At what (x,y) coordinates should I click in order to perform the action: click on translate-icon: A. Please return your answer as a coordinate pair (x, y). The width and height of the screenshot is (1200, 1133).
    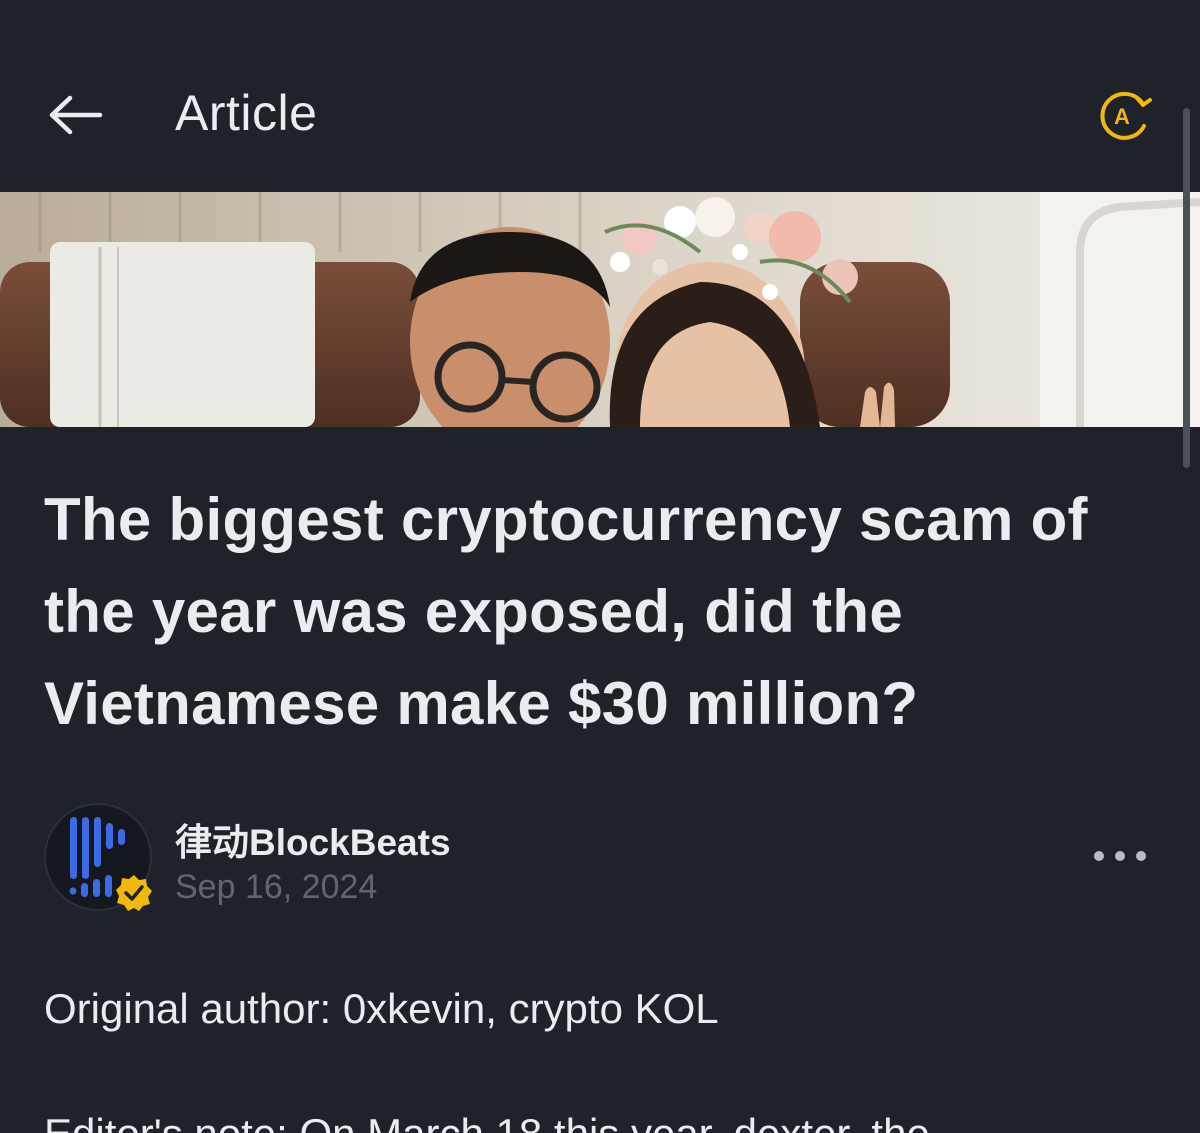
    Looking at the image, I should click on (1126, 115).